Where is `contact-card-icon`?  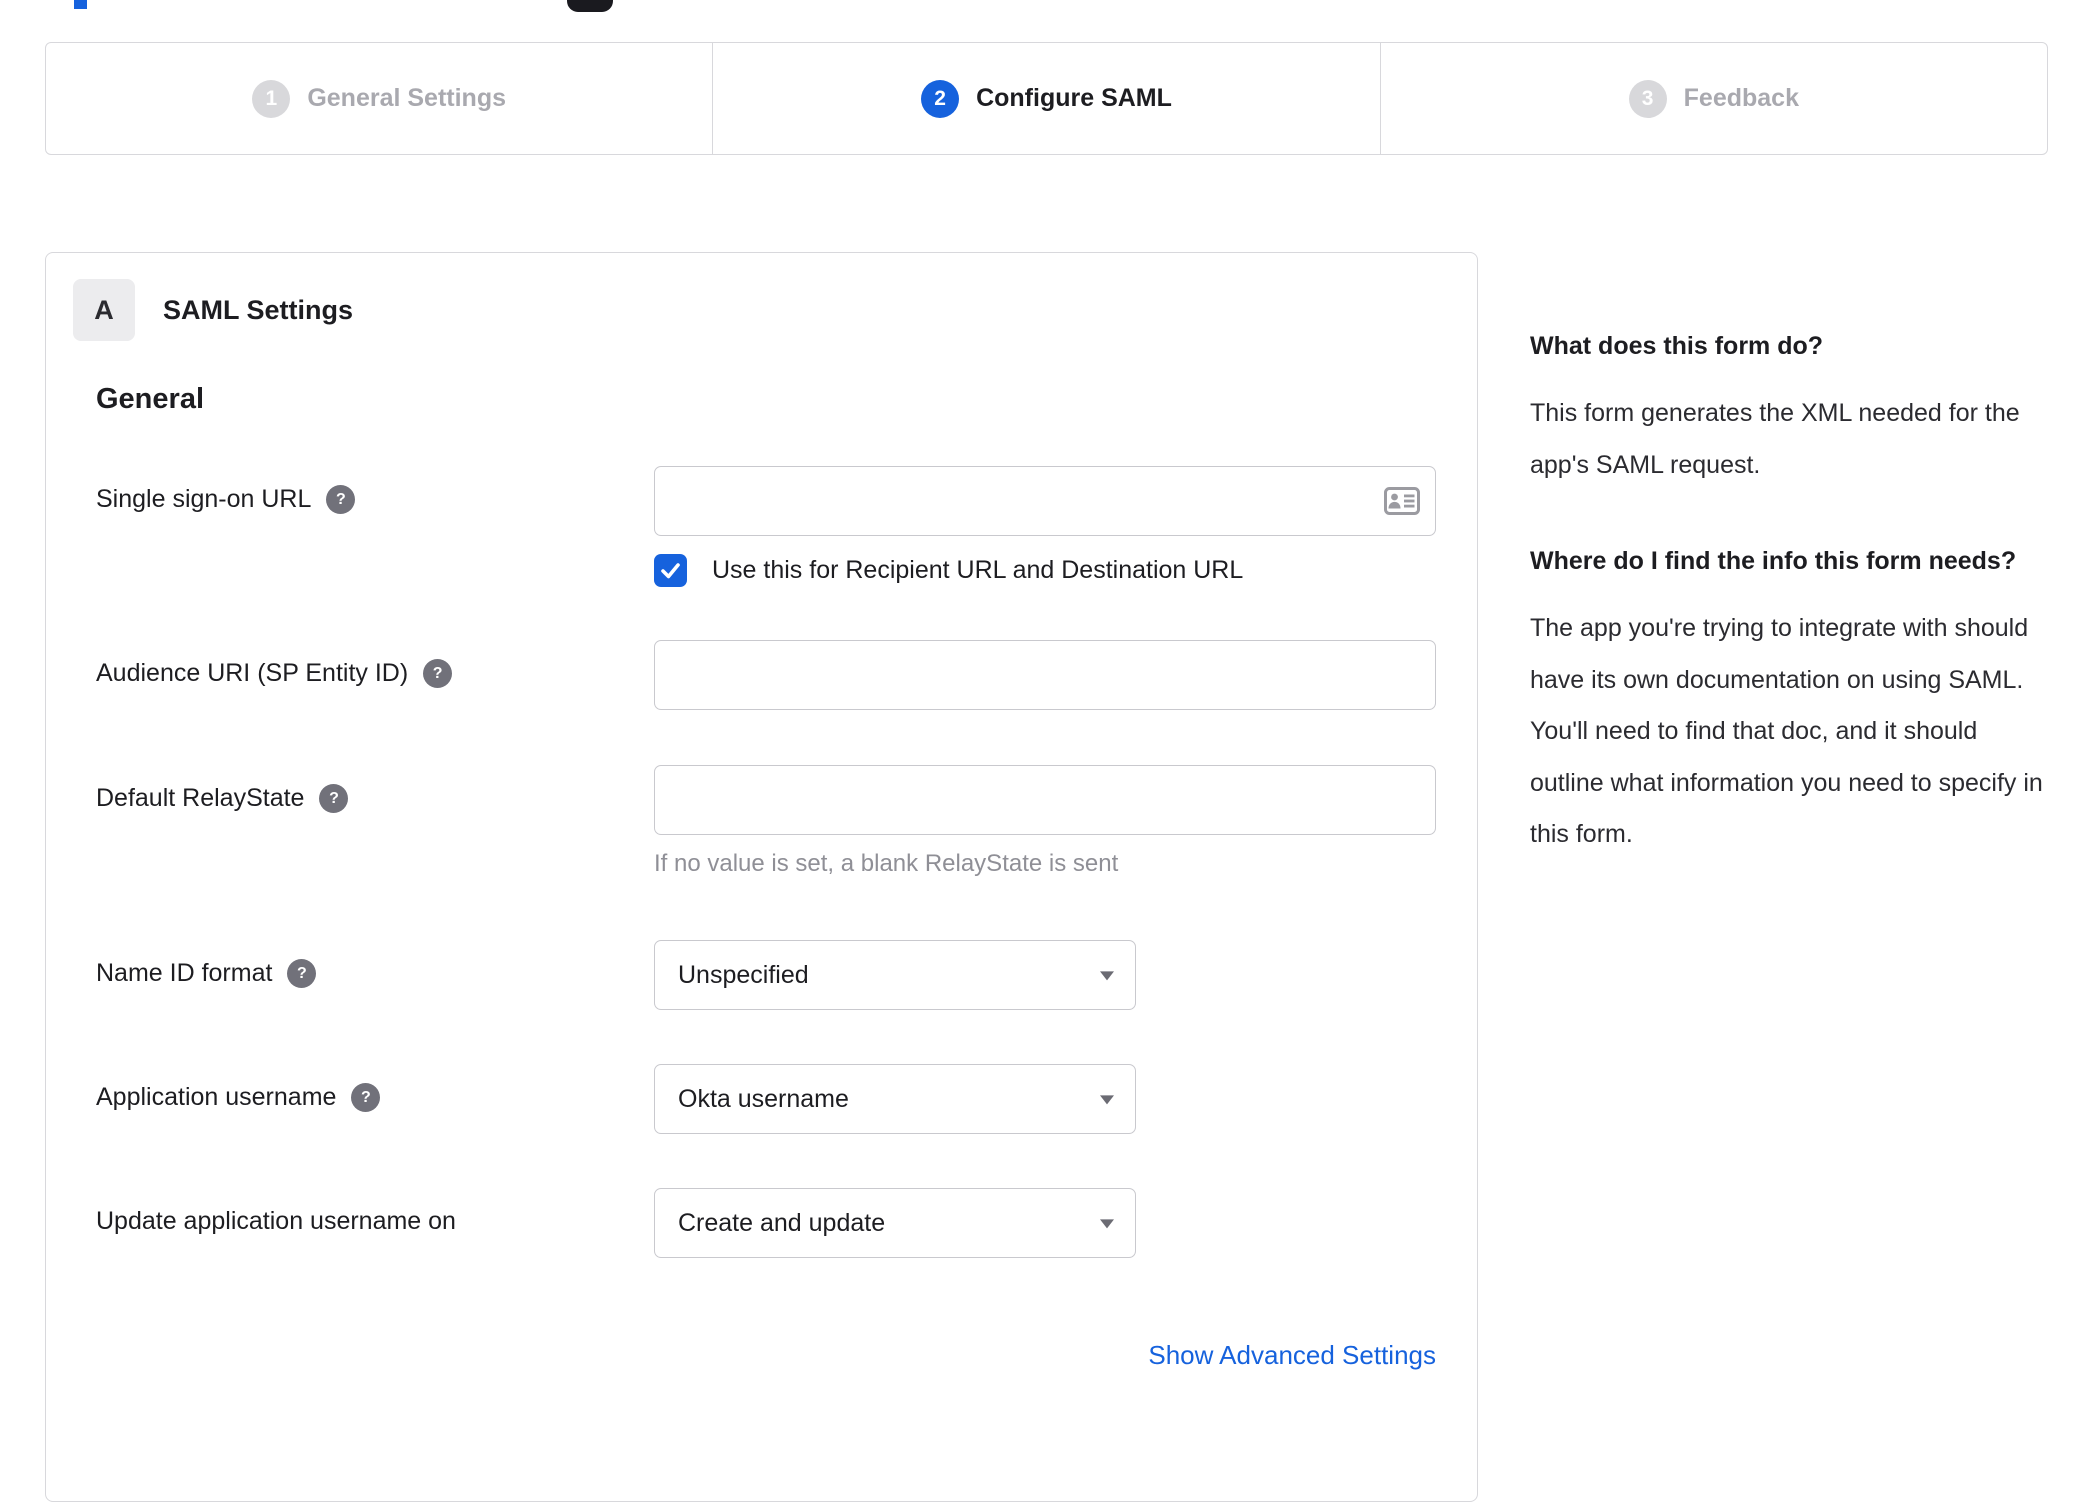
contact-card-icon is located at coordinates (1402, 501).